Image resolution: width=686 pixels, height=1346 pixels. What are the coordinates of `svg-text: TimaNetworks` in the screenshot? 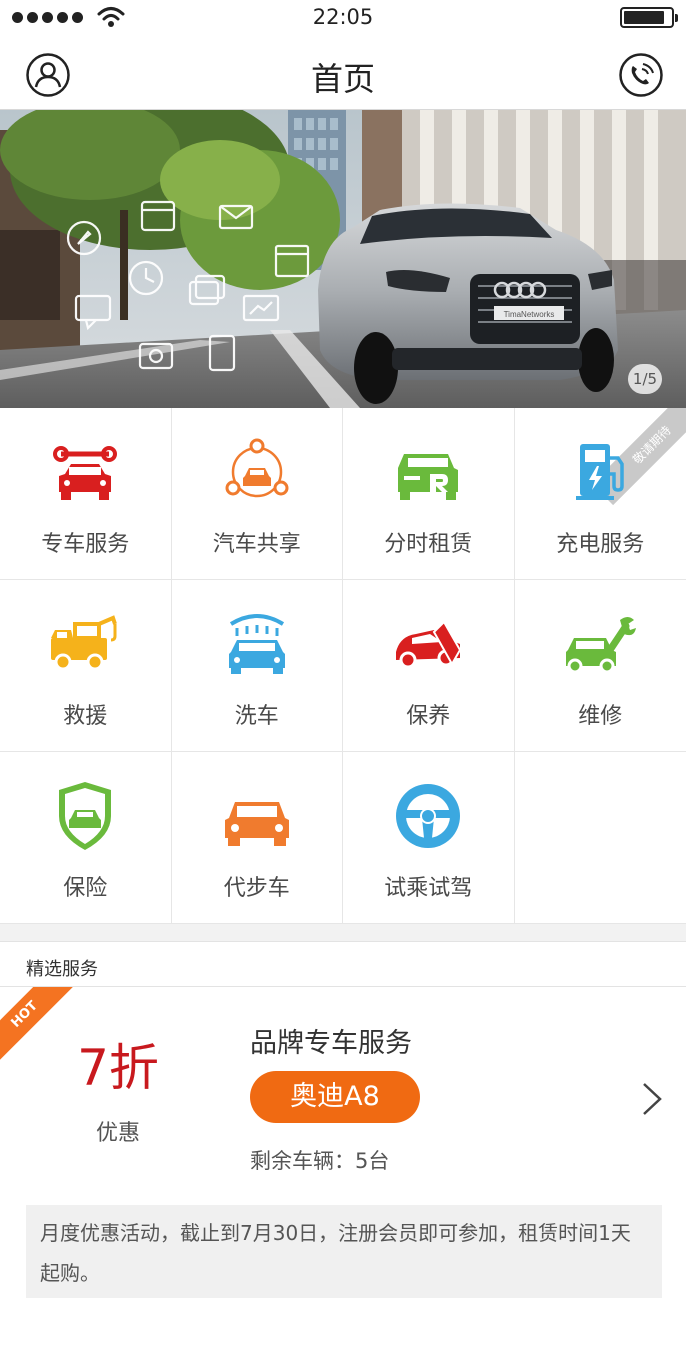 It's located at (529, 314).